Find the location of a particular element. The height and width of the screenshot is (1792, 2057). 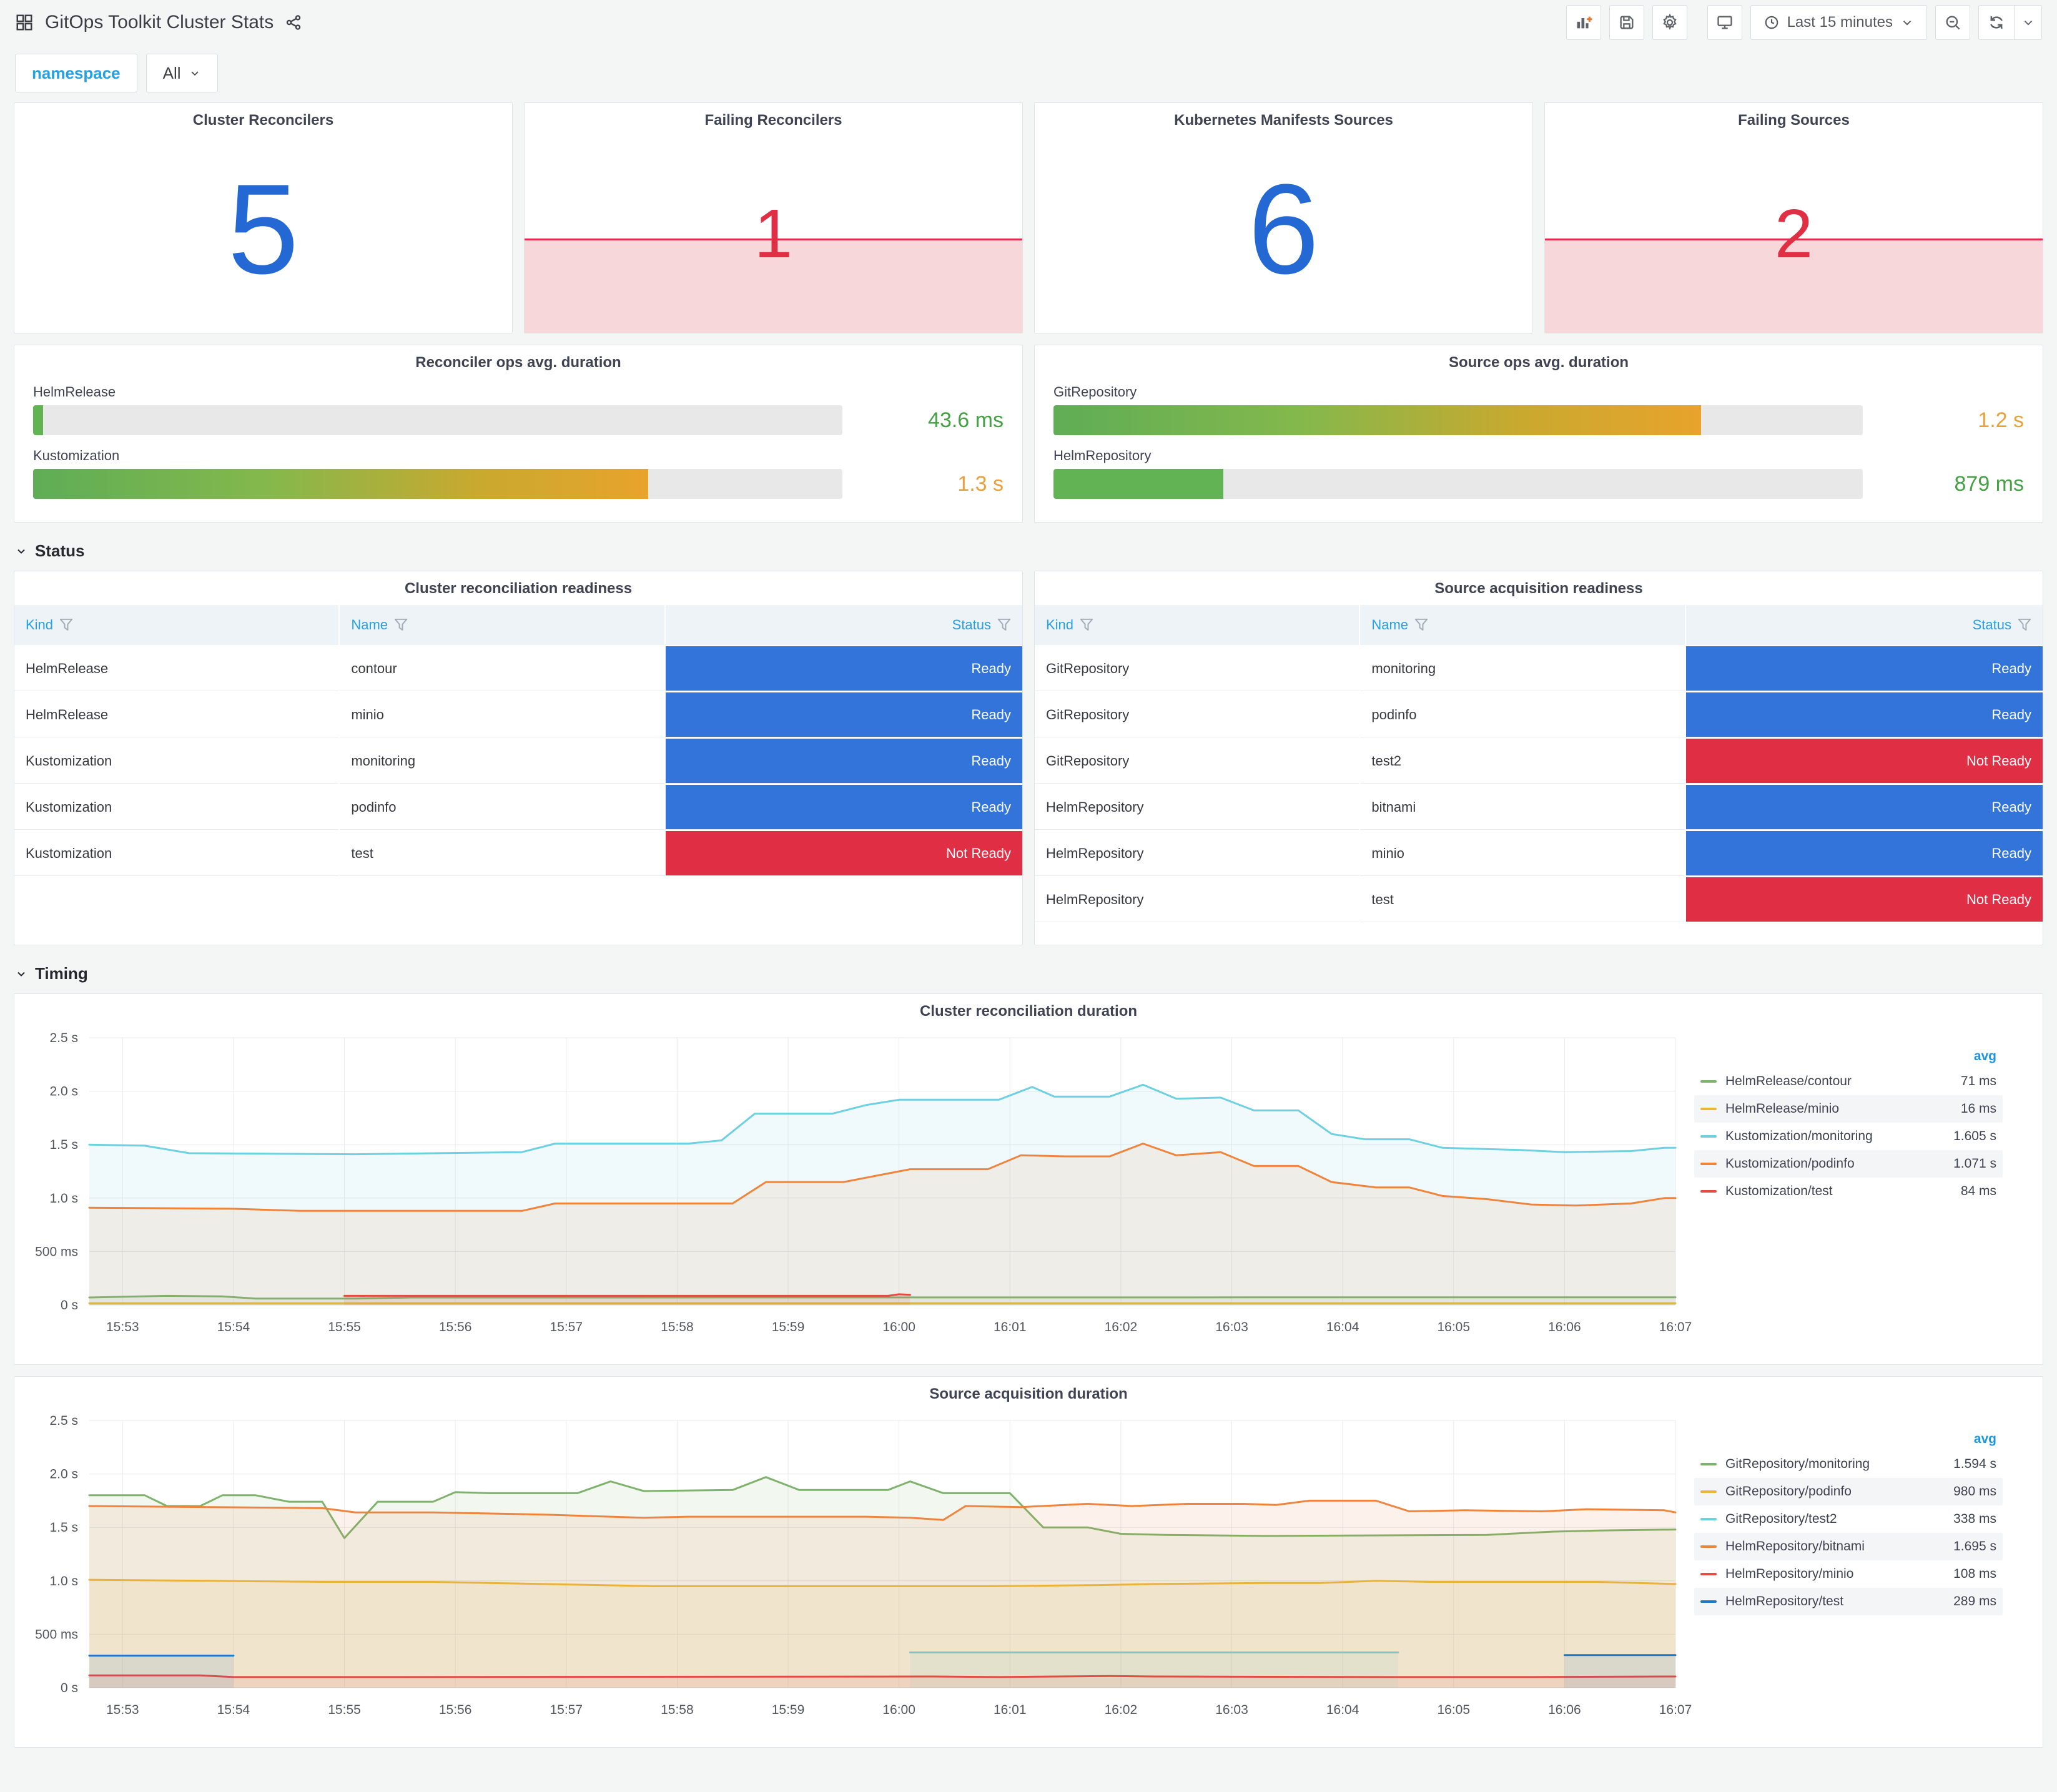

svg-text: 2.0 s is located at coordinates (64, 1474).